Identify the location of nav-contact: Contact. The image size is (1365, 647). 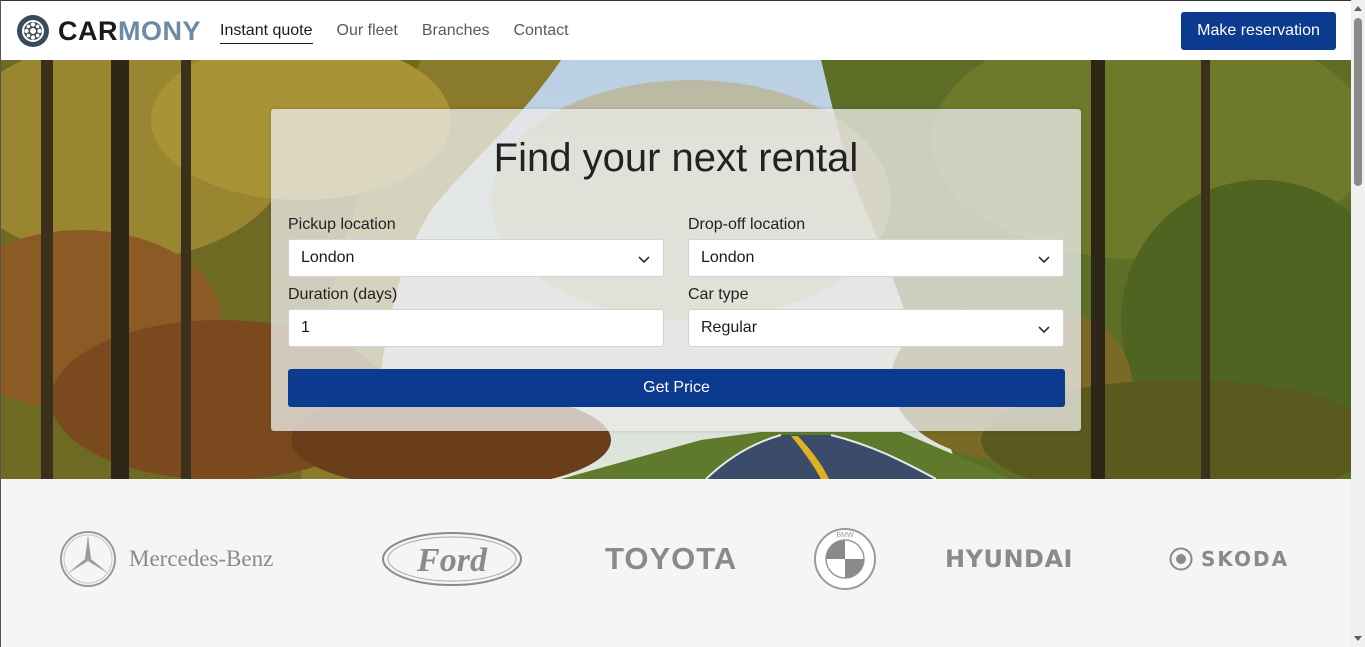
(540, 32).